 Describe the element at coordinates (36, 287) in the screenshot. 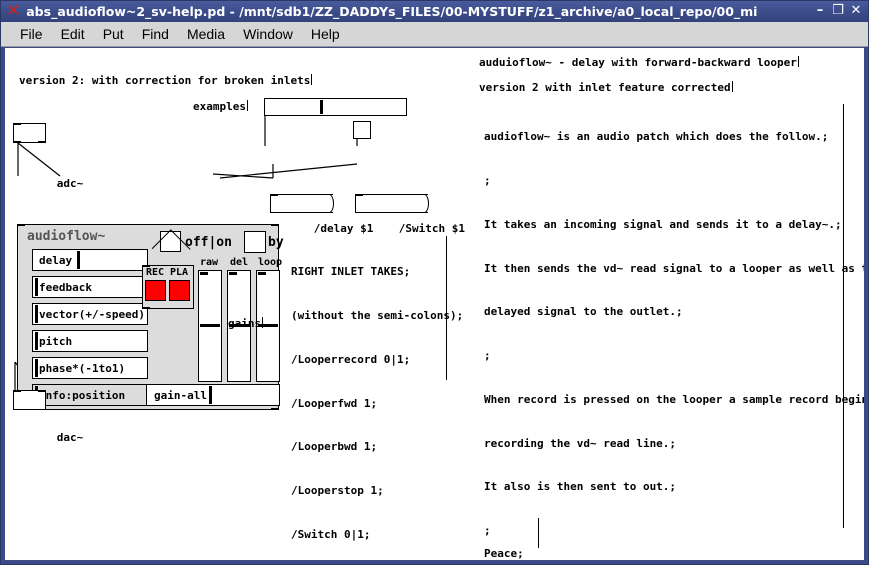

I see `slider-feedback-knob` at that location.